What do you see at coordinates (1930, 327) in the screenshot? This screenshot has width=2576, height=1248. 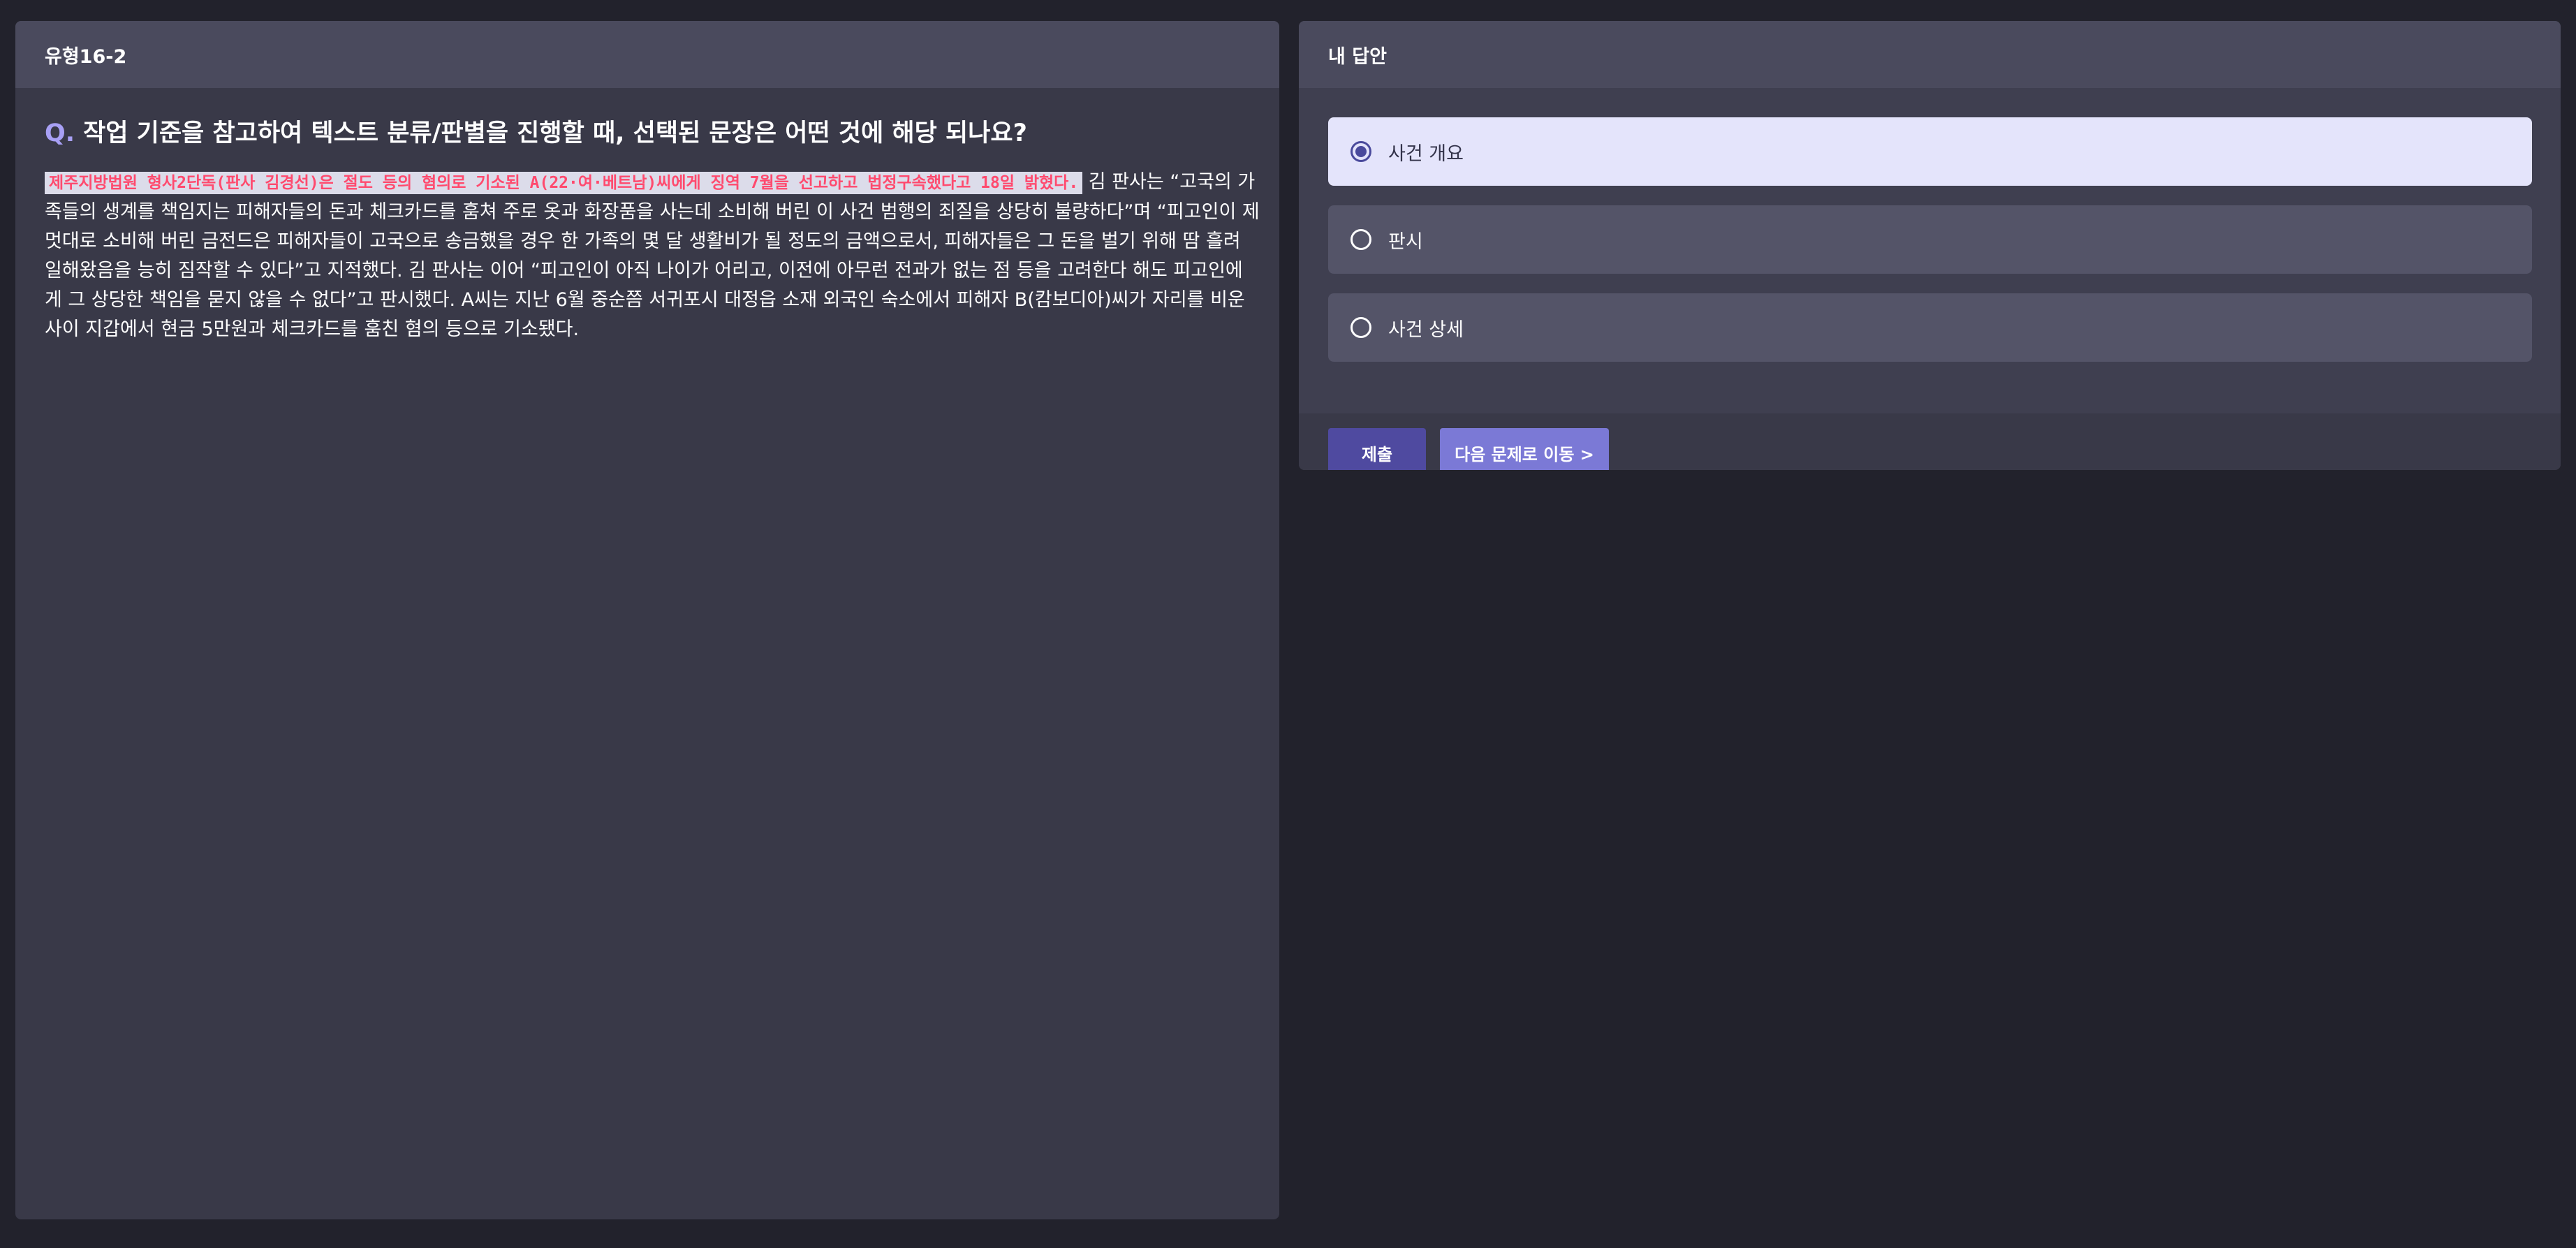 I see `answer-option-case-details: 사건 상세` at bounding box center [1930, 327].